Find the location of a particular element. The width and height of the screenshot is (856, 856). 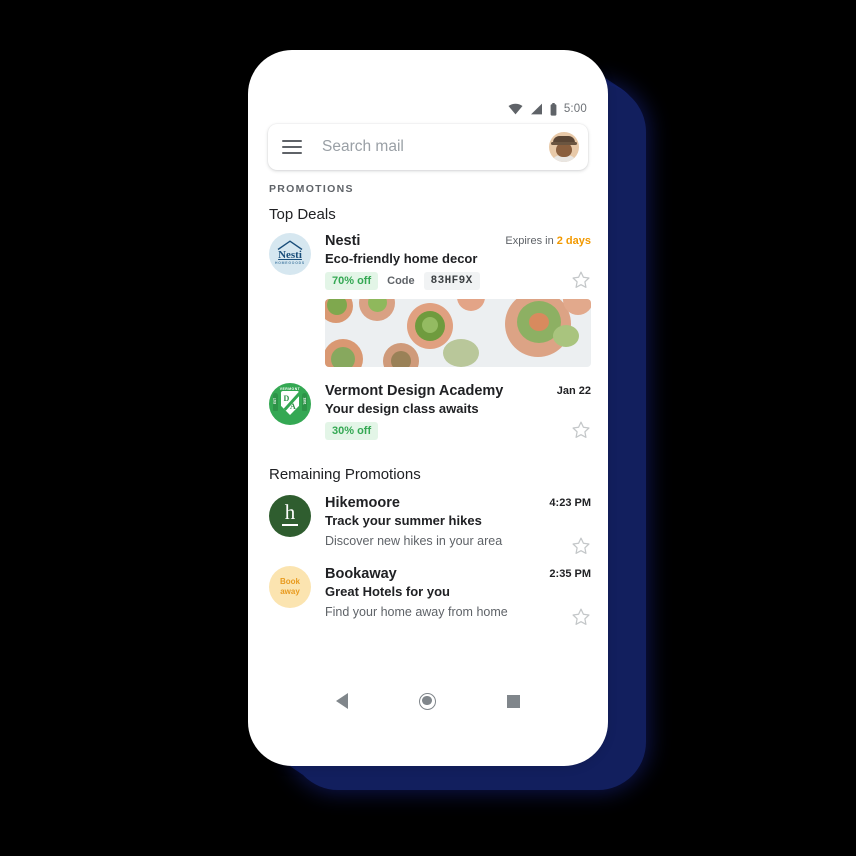

bookaway-logo: Book away is located at coordinates (290, 587).